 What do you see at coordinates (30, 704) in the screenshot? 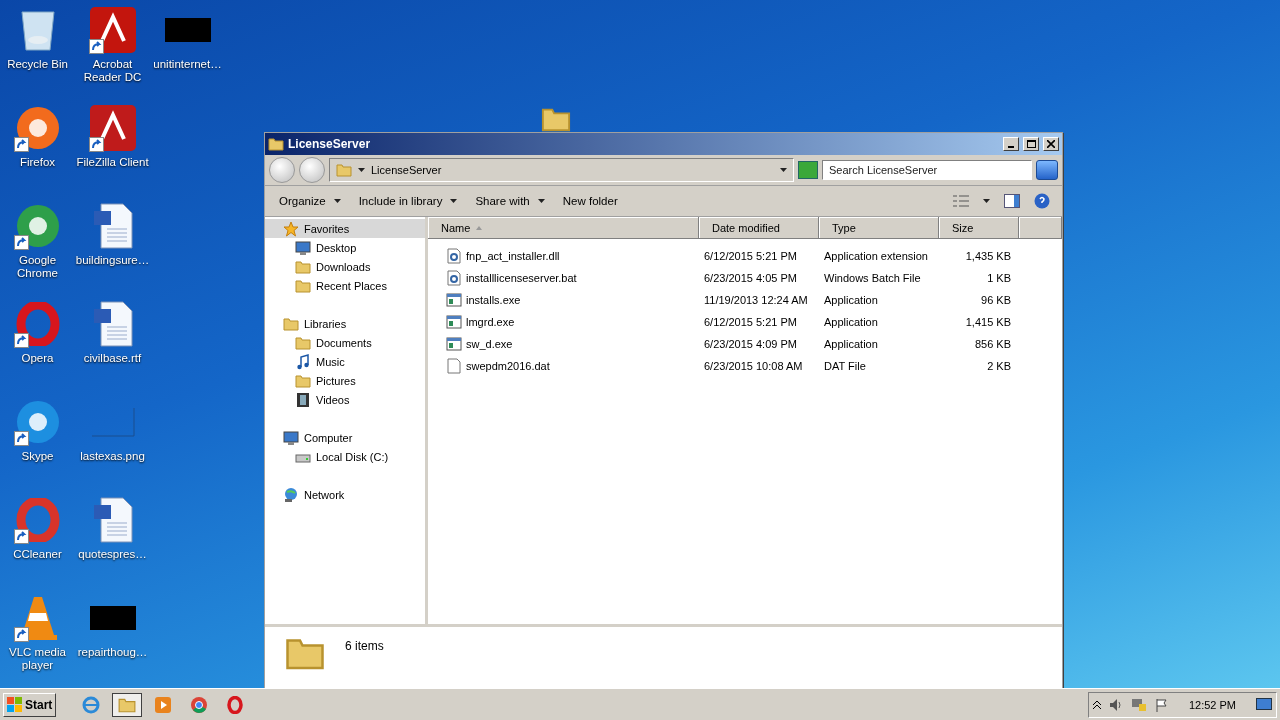
I see `start-button: Start` at bounding box center [30, 704].